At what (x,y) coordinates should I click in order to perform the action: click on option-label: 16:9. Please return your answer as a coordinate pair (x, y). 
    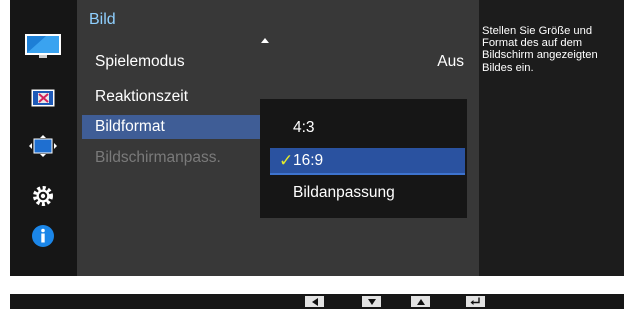
    Looking at the image, I should click on (308, 160).